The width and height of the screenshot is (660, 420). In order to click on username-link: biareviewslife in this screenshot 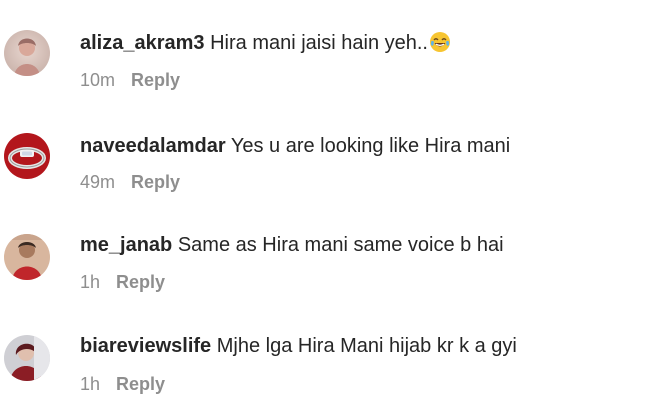, I will do `click(145, 346)`.